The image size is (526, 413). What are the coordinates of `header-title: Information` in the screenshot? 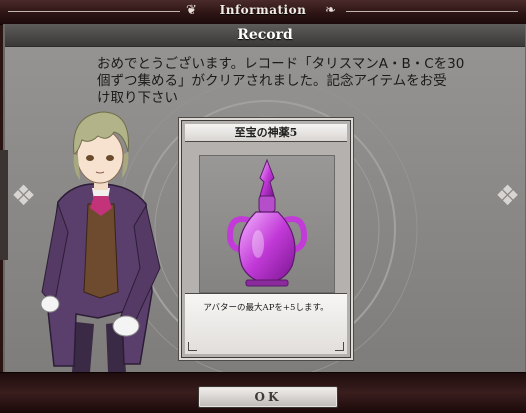 It's located at (263, 10).